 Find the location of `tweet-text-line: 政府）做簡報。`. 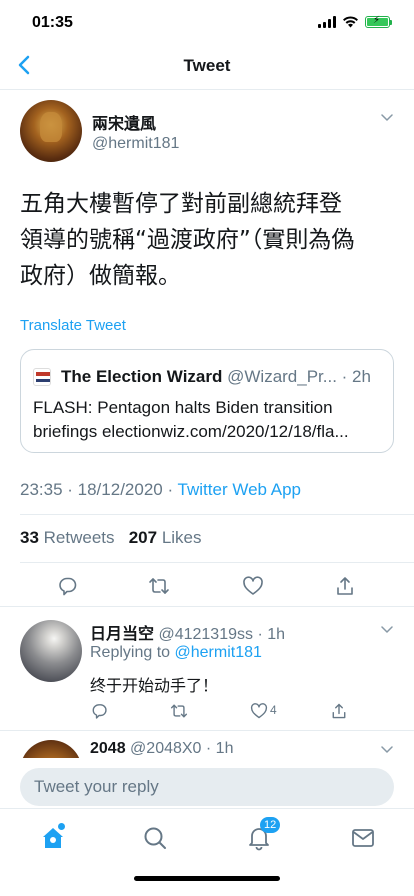

tweet-text-line: 政府）做簡報。 is located at coordinates (100, 276).